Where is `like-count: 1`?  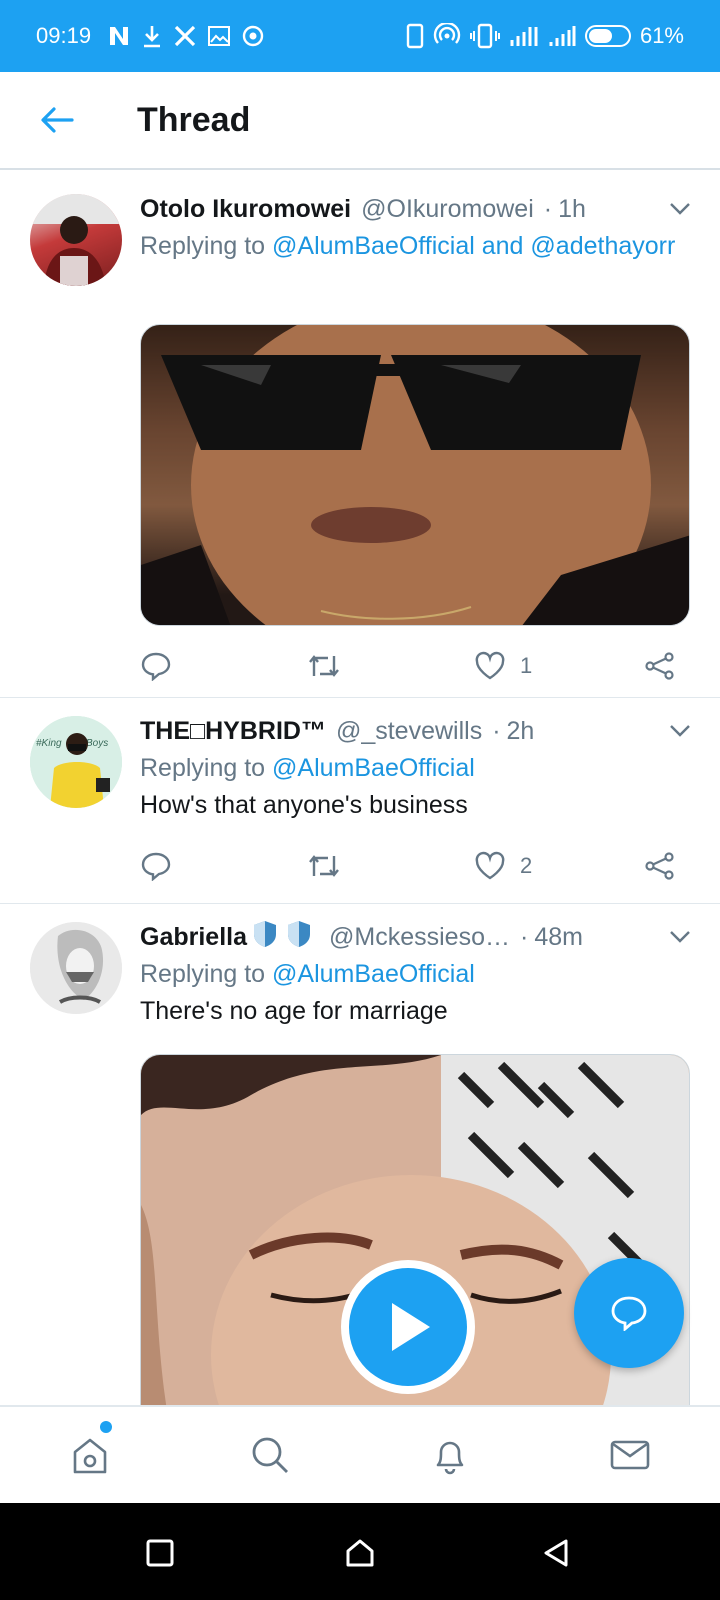 like-count: 1 is located at coordinates (526, 665).